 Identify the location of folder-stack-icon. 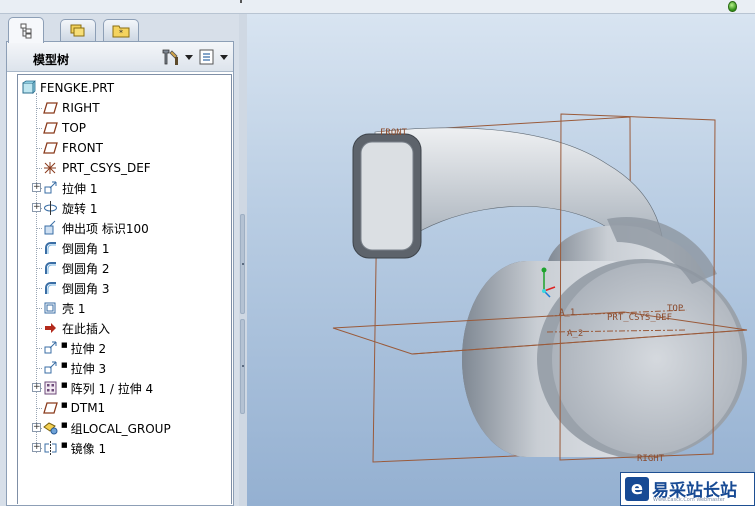
(77, 30).